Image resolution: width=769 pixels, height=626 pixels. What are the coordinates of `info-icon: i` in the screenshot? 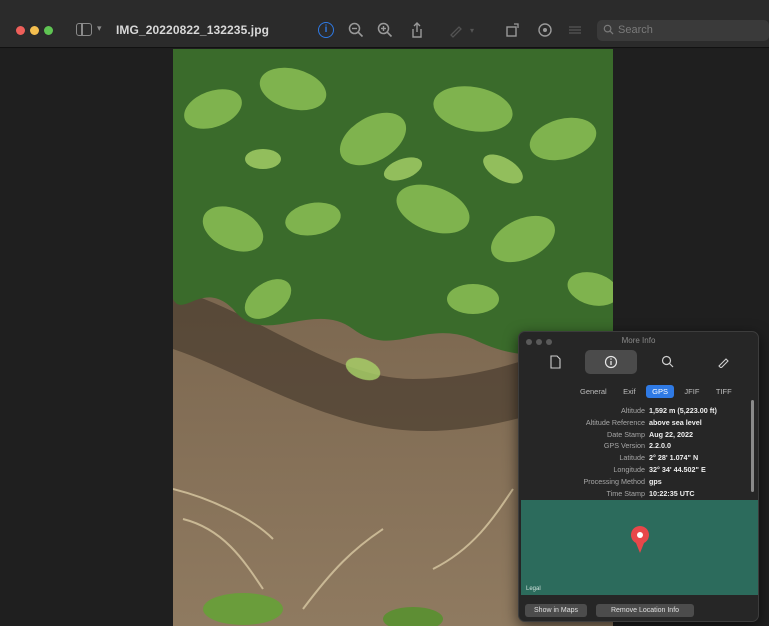 It's located at (326, 30).